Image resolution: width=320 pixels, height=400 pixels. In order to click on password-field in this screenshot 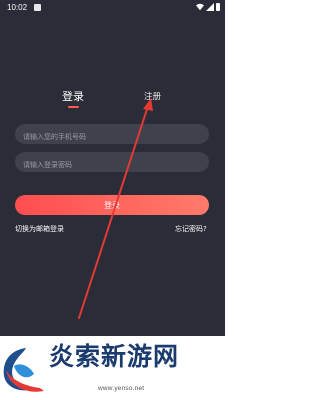, I will do `click(112, 163)`.